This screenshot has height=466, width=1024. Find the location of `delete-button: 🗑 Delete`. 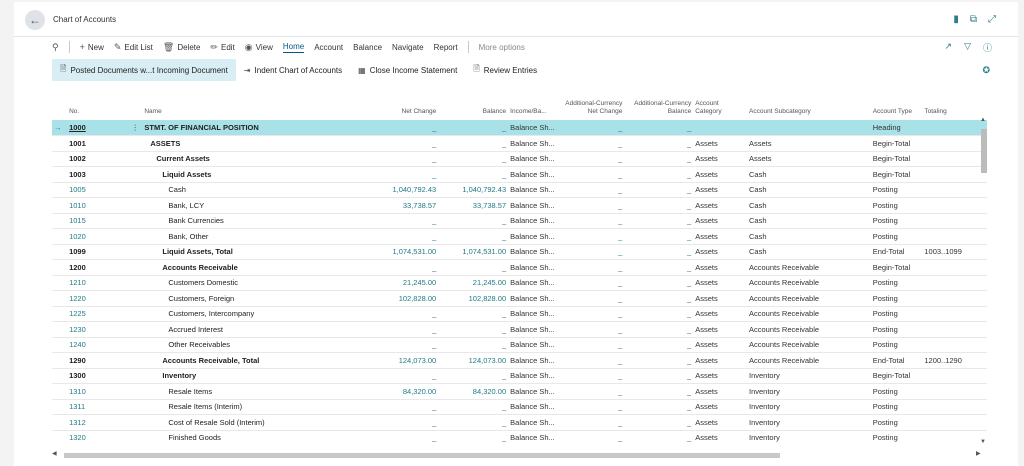

delete-button: 🗑 Delete is located at coordinates (182, 47).